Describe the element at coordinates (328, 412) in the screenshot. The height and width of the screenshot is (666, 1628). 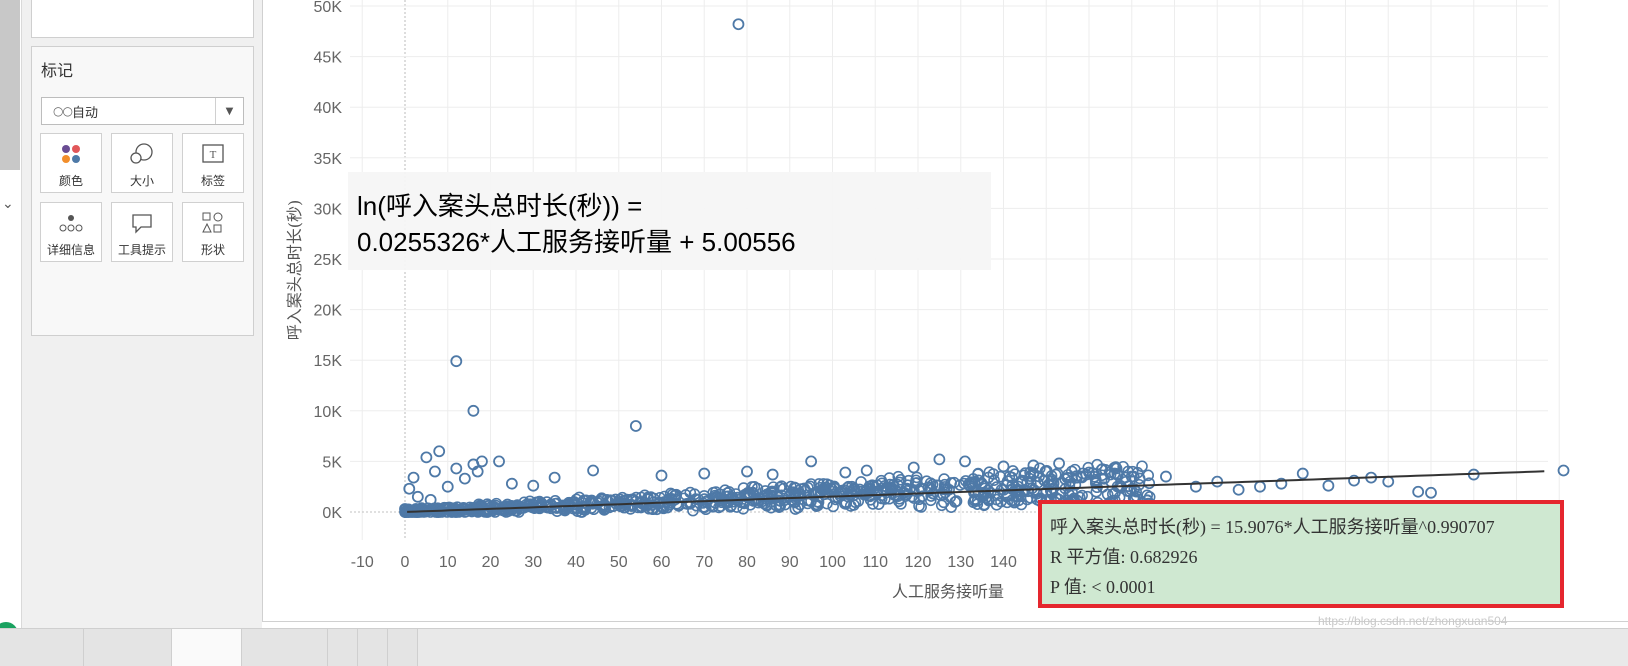
I see `y-tick-label: 10K` at that location.